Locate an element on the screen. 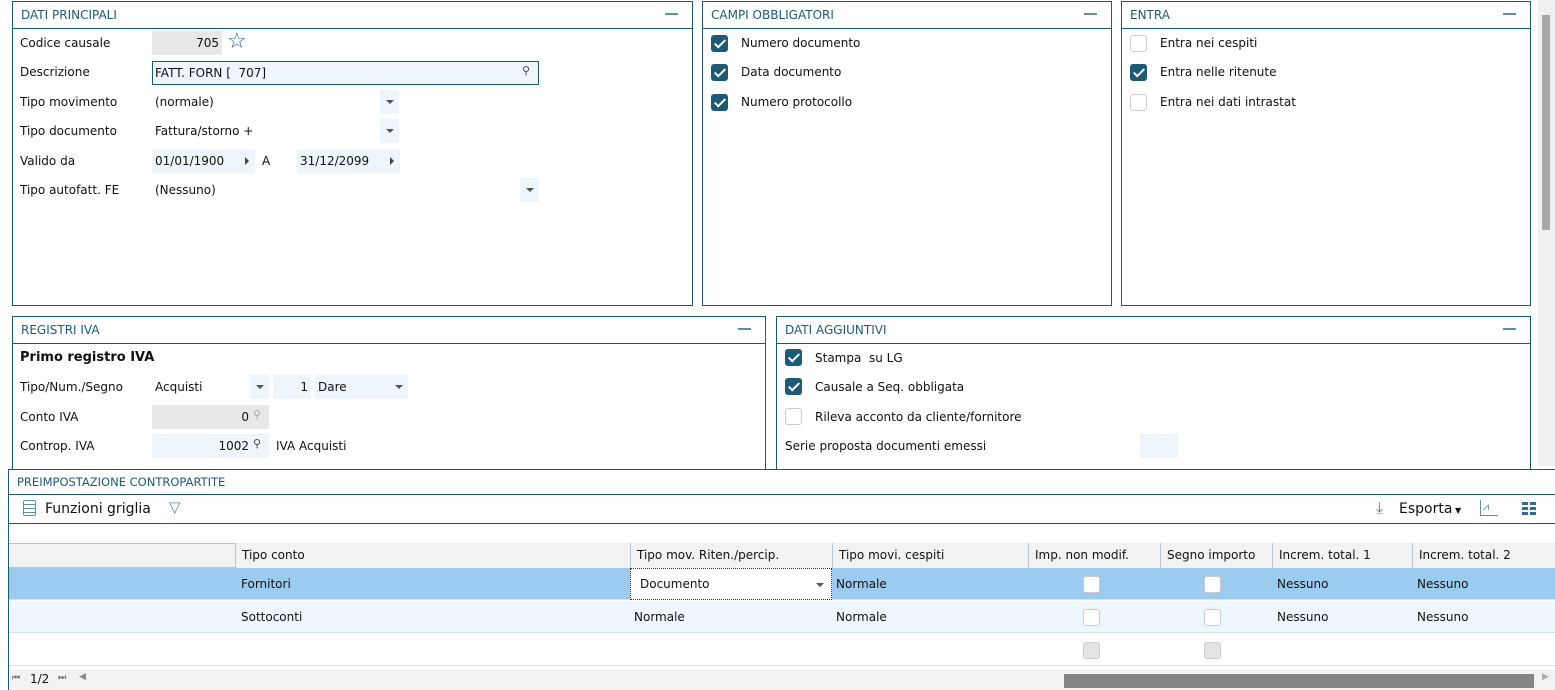 The width and height of the screenshot is (1555, 690). esporta-button: Esporta ▼ is located at coordinates (1430, 509).